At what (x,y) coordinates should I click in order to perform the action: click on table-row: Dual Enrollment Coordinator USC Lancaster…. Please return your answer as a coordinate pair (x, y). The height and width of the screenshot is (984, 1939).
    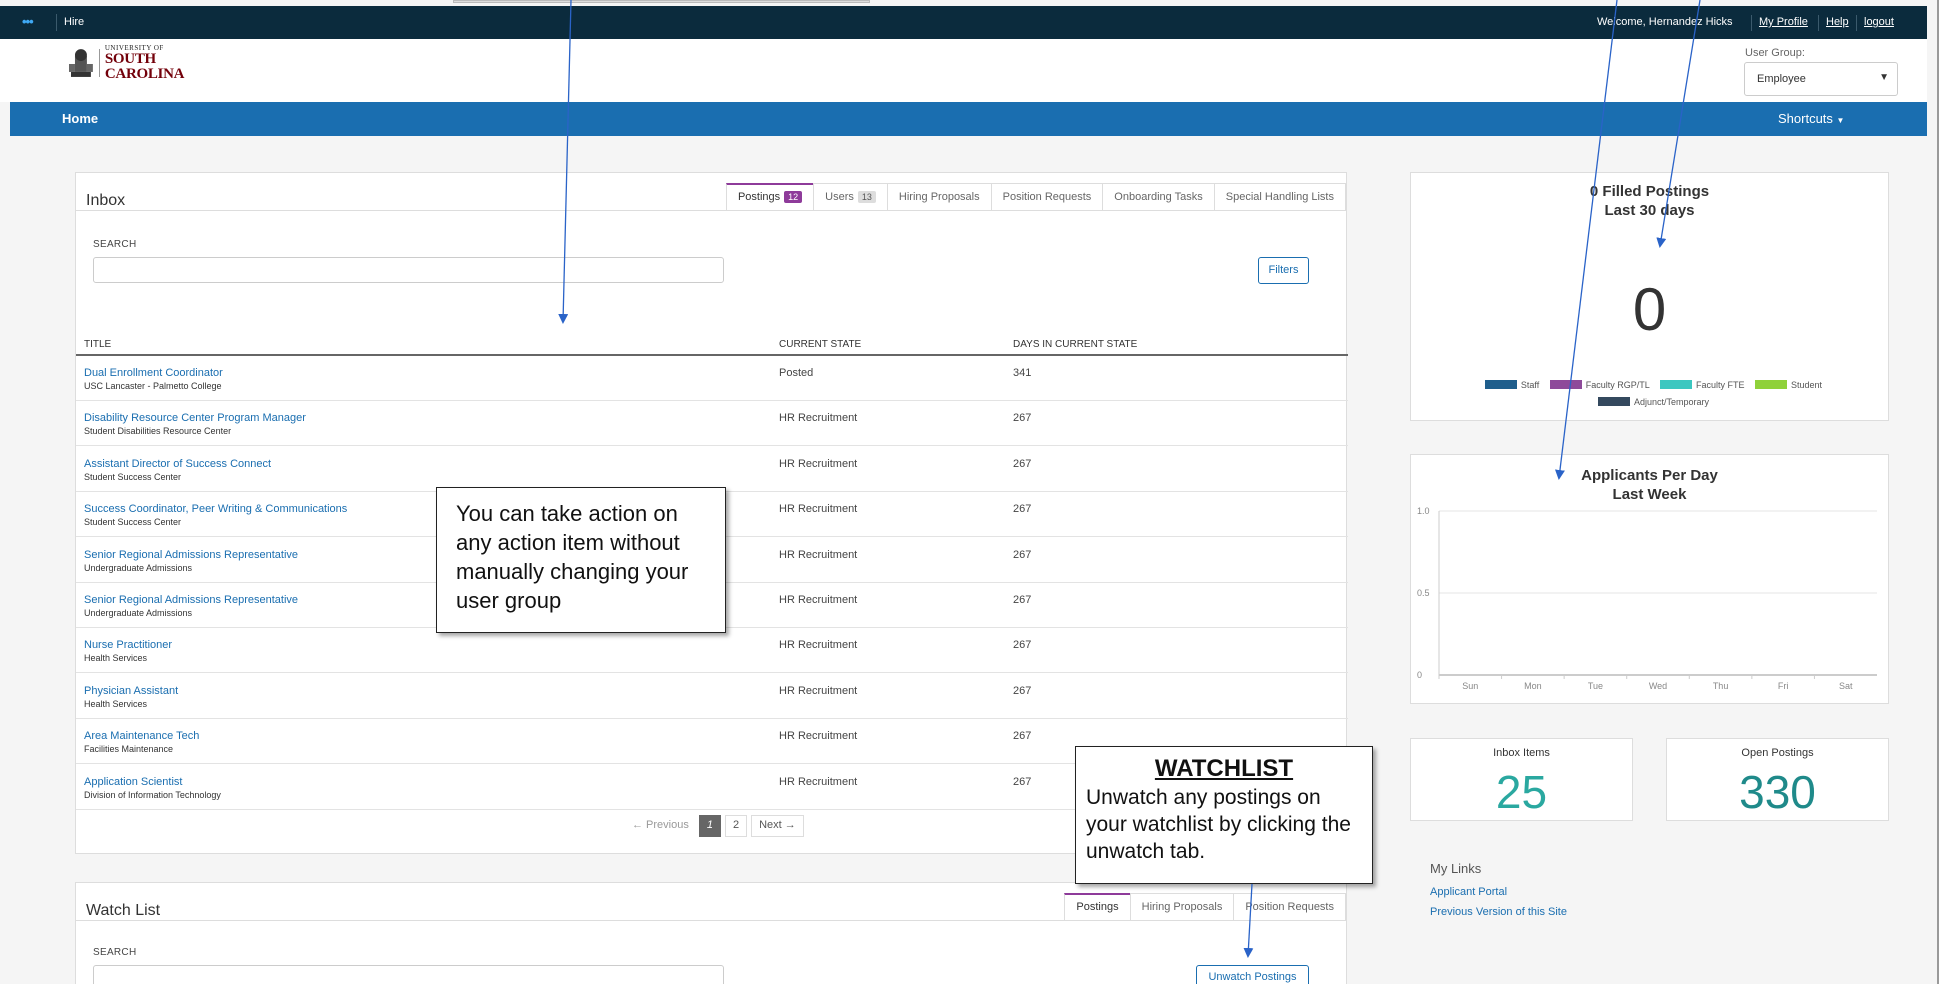
    Looking at the image, I should click on (712, 378).